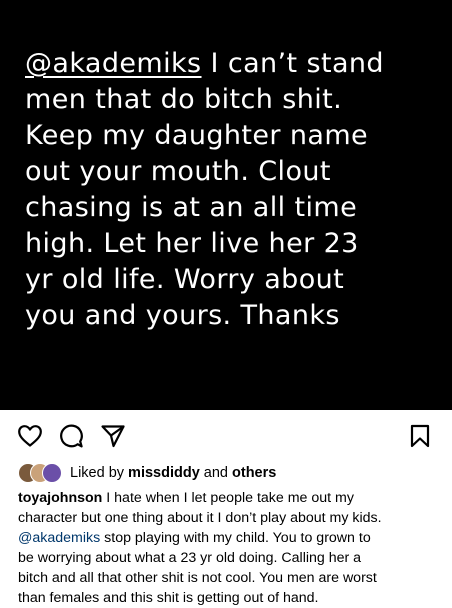  Describe the element at coordinates (191, 207) in the screenshot. I see `story-line: chasing is at an all time` at that location.